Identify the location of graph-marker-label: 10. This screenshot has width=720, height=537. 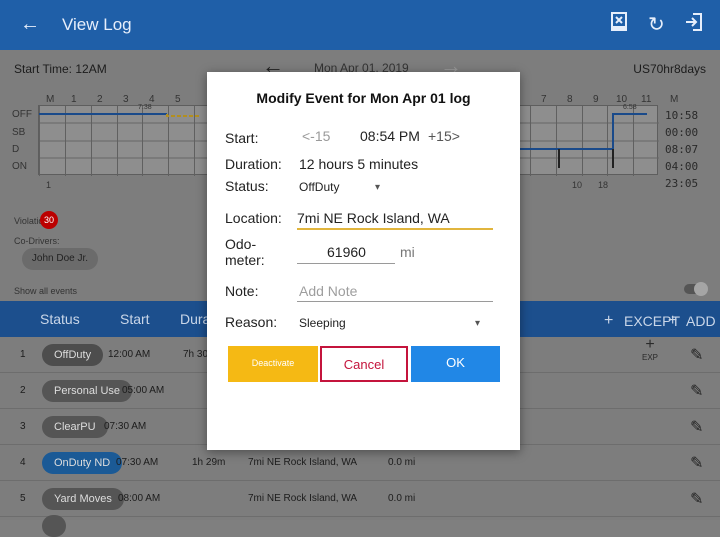
(577, 185).